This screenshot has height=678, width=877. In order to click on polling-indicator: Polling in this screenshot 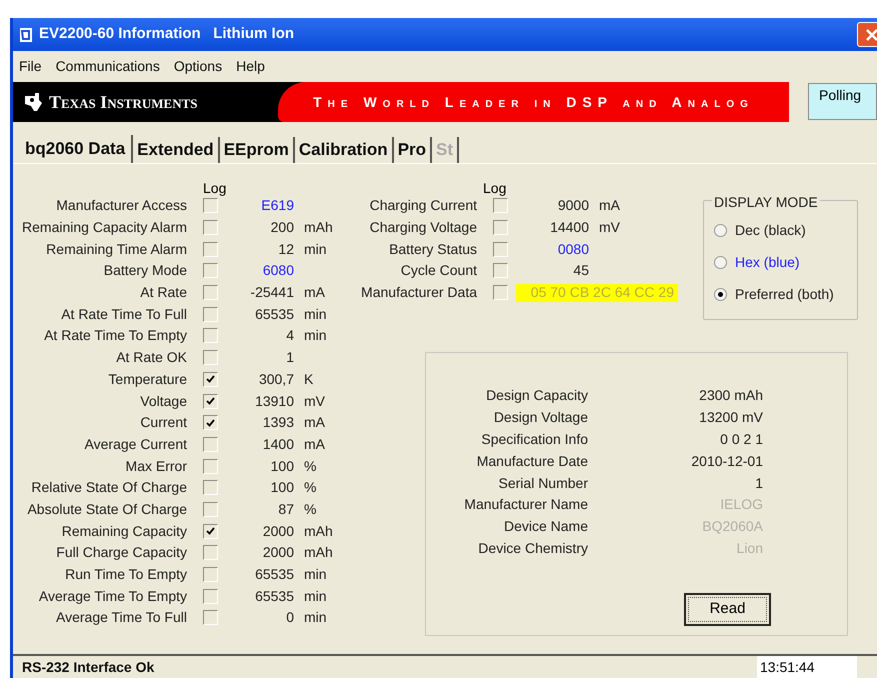, I will do `click(842, 101)`.